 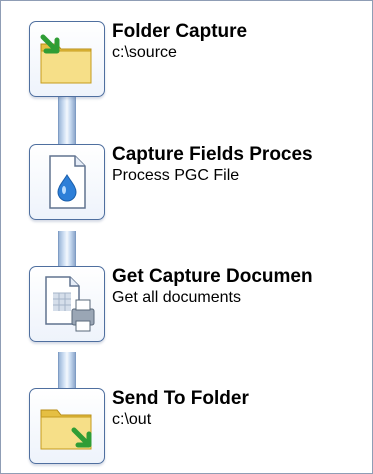 I want to click on step-title: Folder Capture, so click(x=180, y=31).